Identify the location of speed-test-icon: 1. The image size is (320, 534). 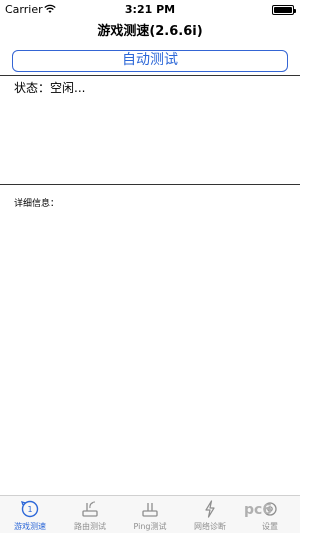
(29, 509).